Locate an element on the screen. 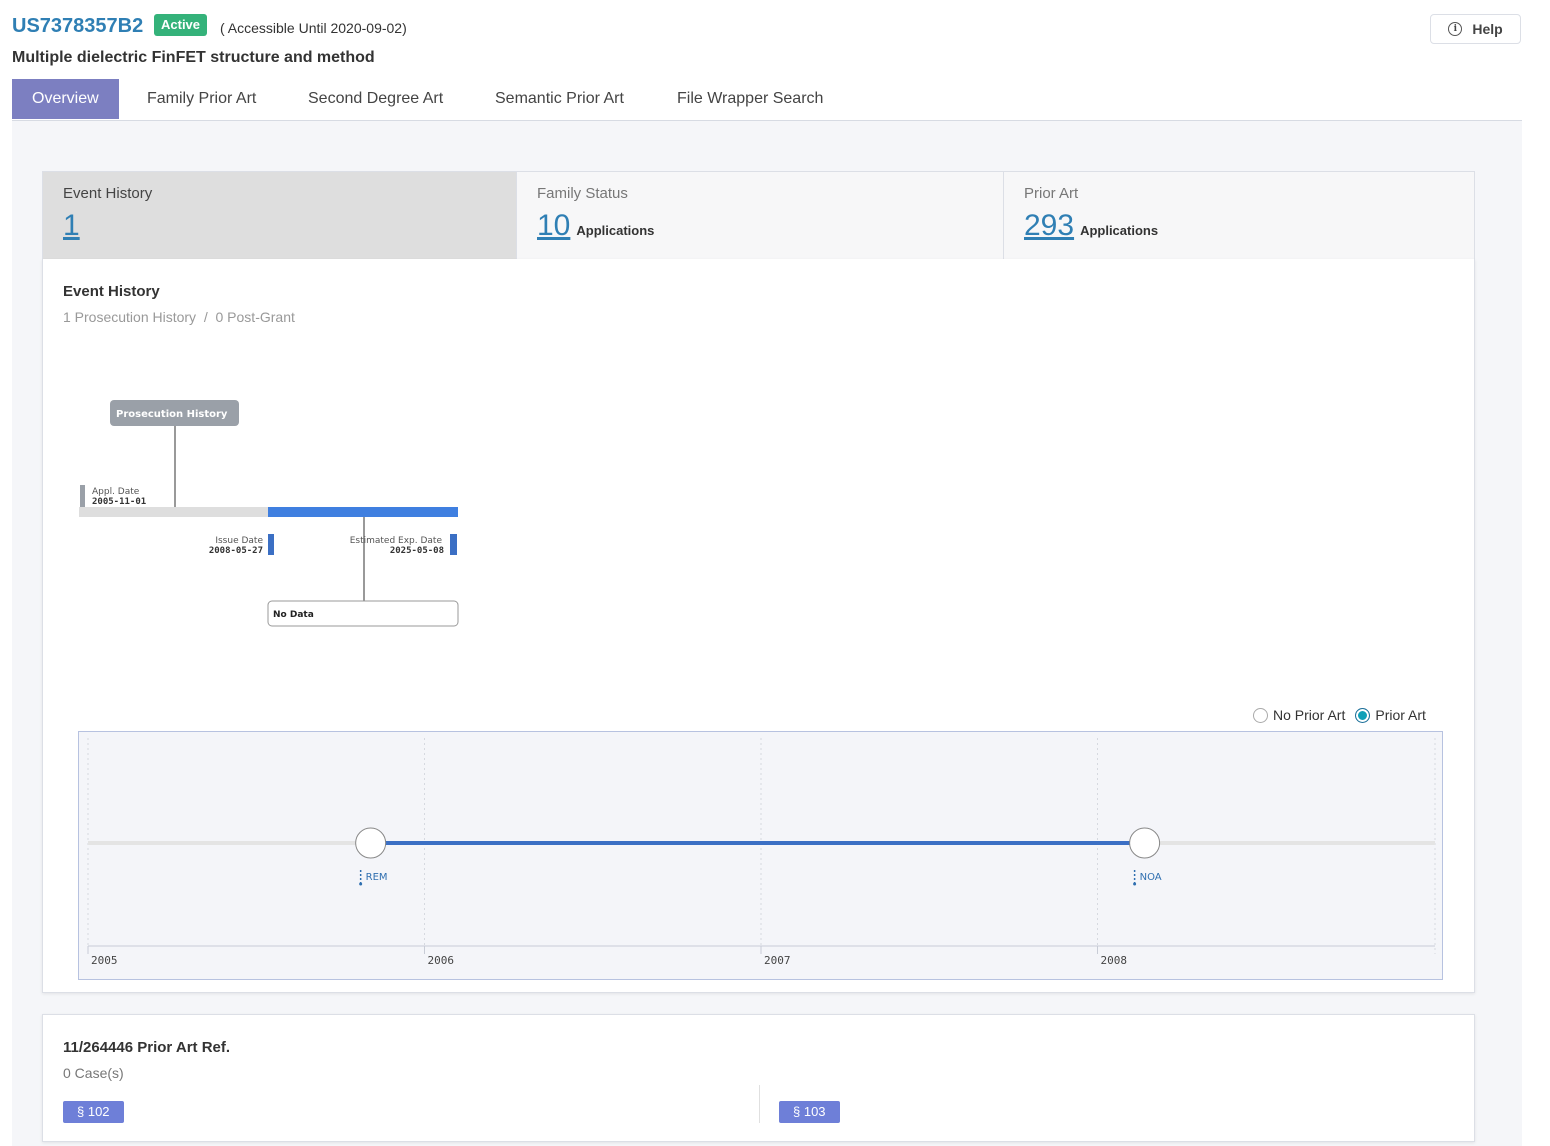 The height and width of the screenshot is (1146, 1550). radio-prior-art is located at coordinates (1363, 715).